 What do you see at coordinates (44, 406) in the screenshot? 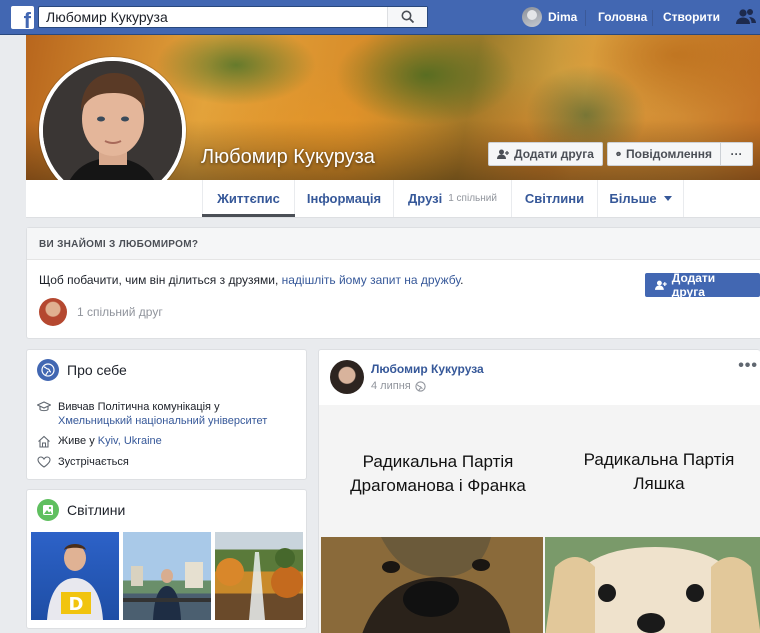
I see `graduation-cap-icon` at bounding box center [44, 406].